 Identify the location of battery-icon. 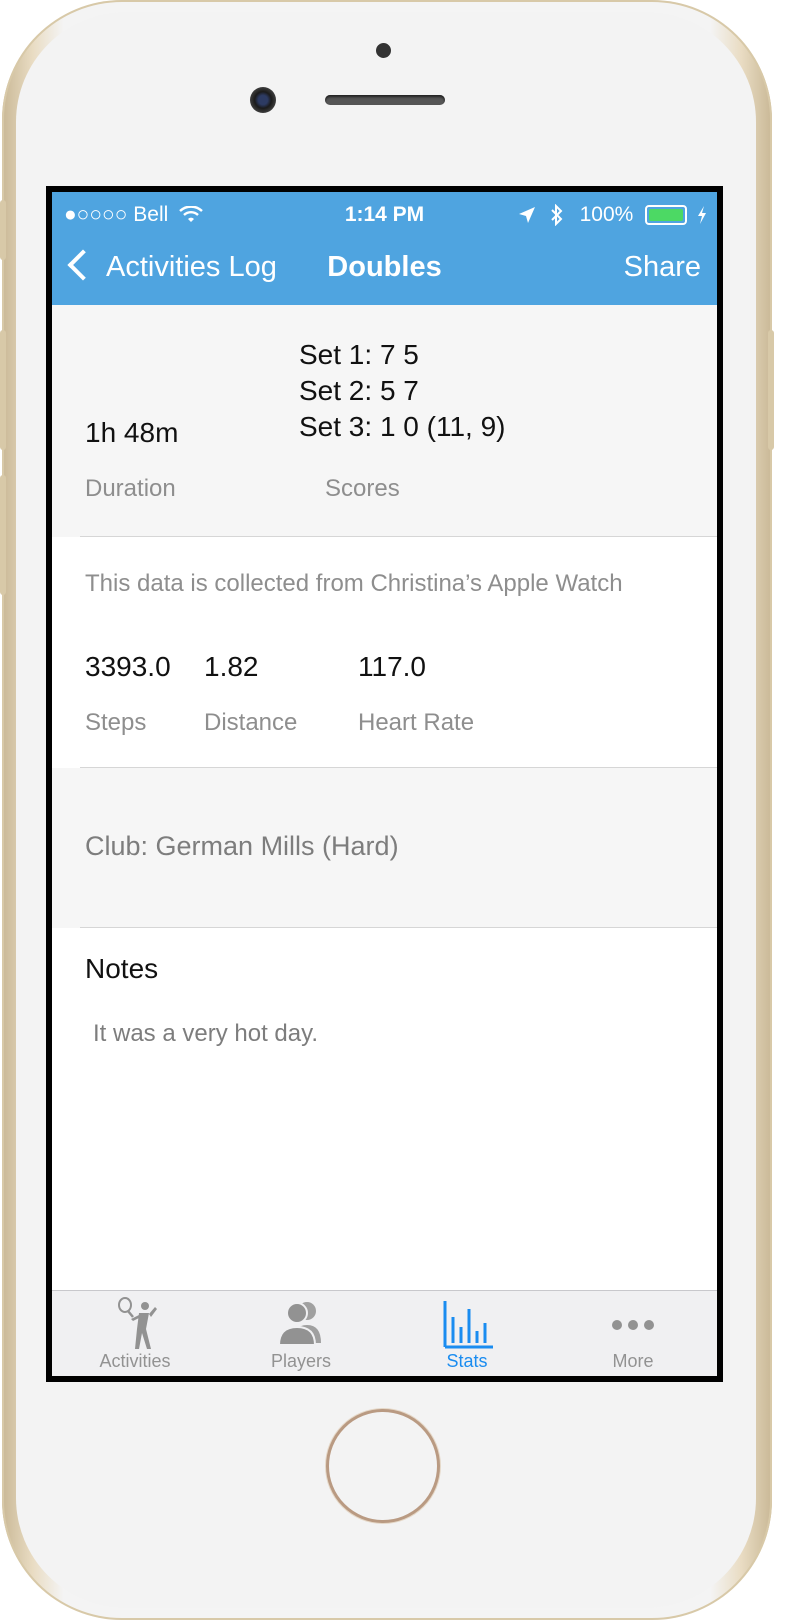
(666, 215).